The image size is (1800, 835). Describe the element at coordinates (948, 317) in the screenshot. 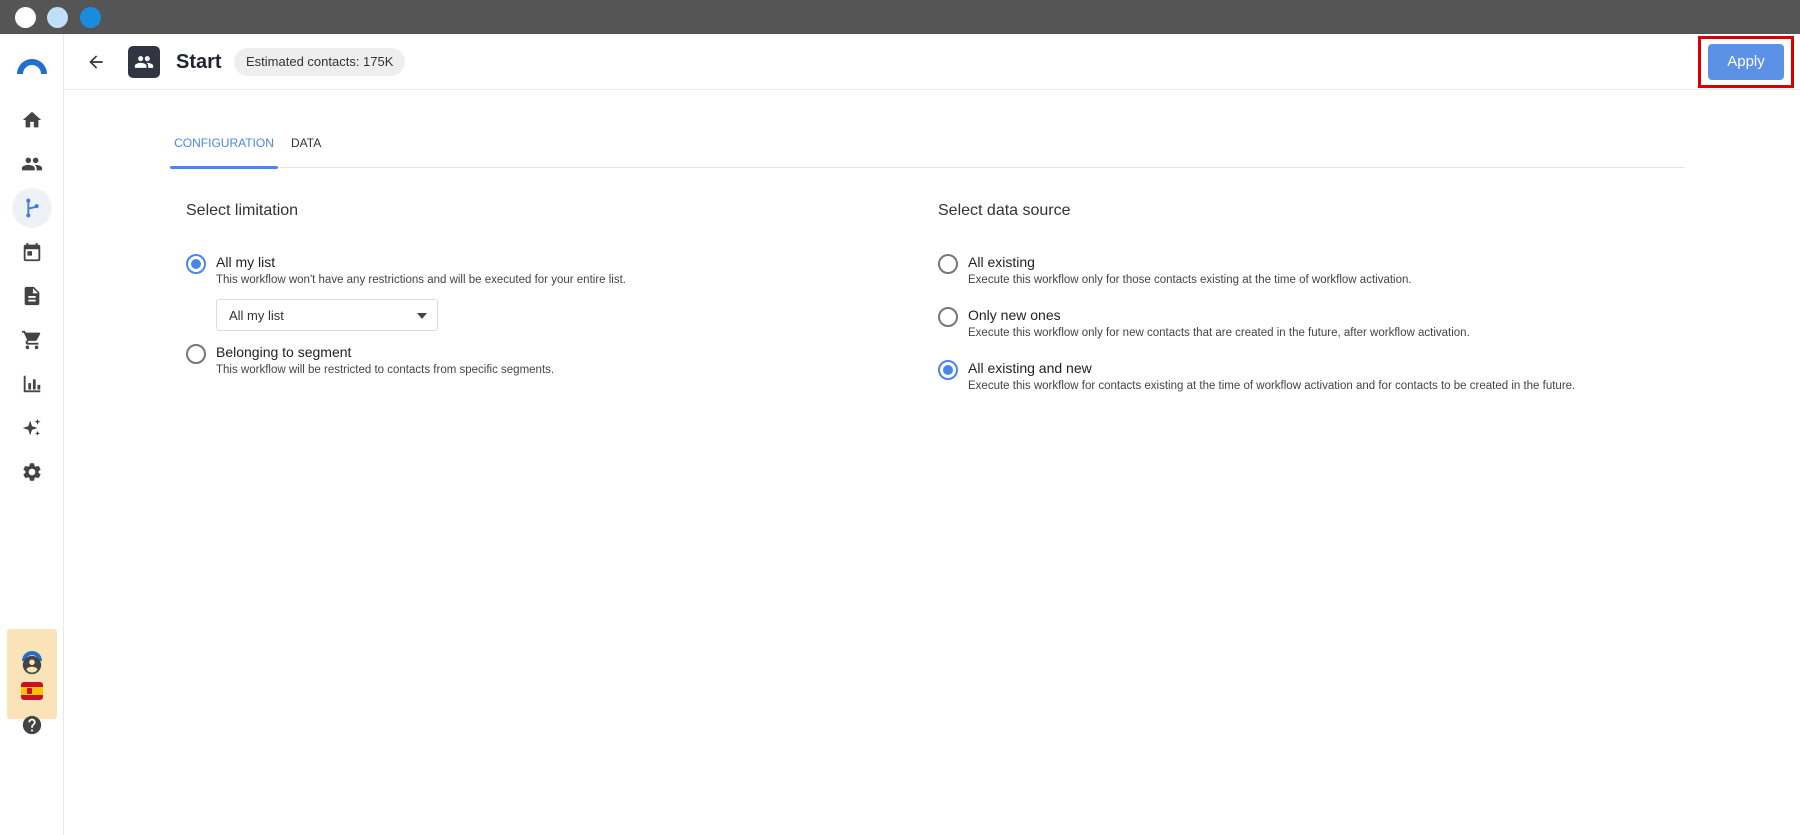

I see `radio-only-new-ones` at that location.